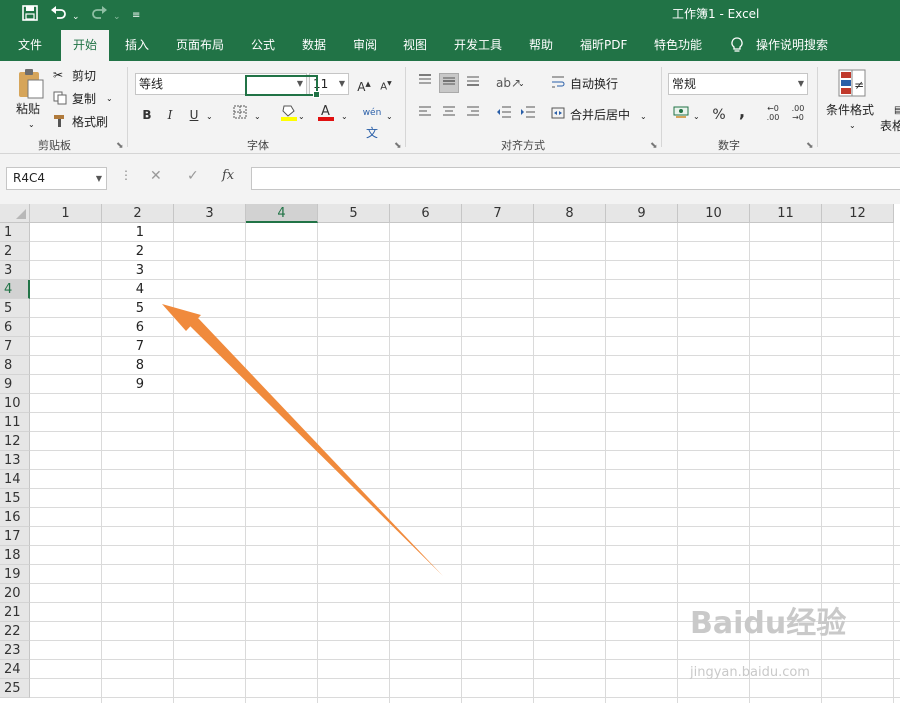 The image size is (900, 703). I want to click on tab-developer: 开发工具, so click(478, 45).